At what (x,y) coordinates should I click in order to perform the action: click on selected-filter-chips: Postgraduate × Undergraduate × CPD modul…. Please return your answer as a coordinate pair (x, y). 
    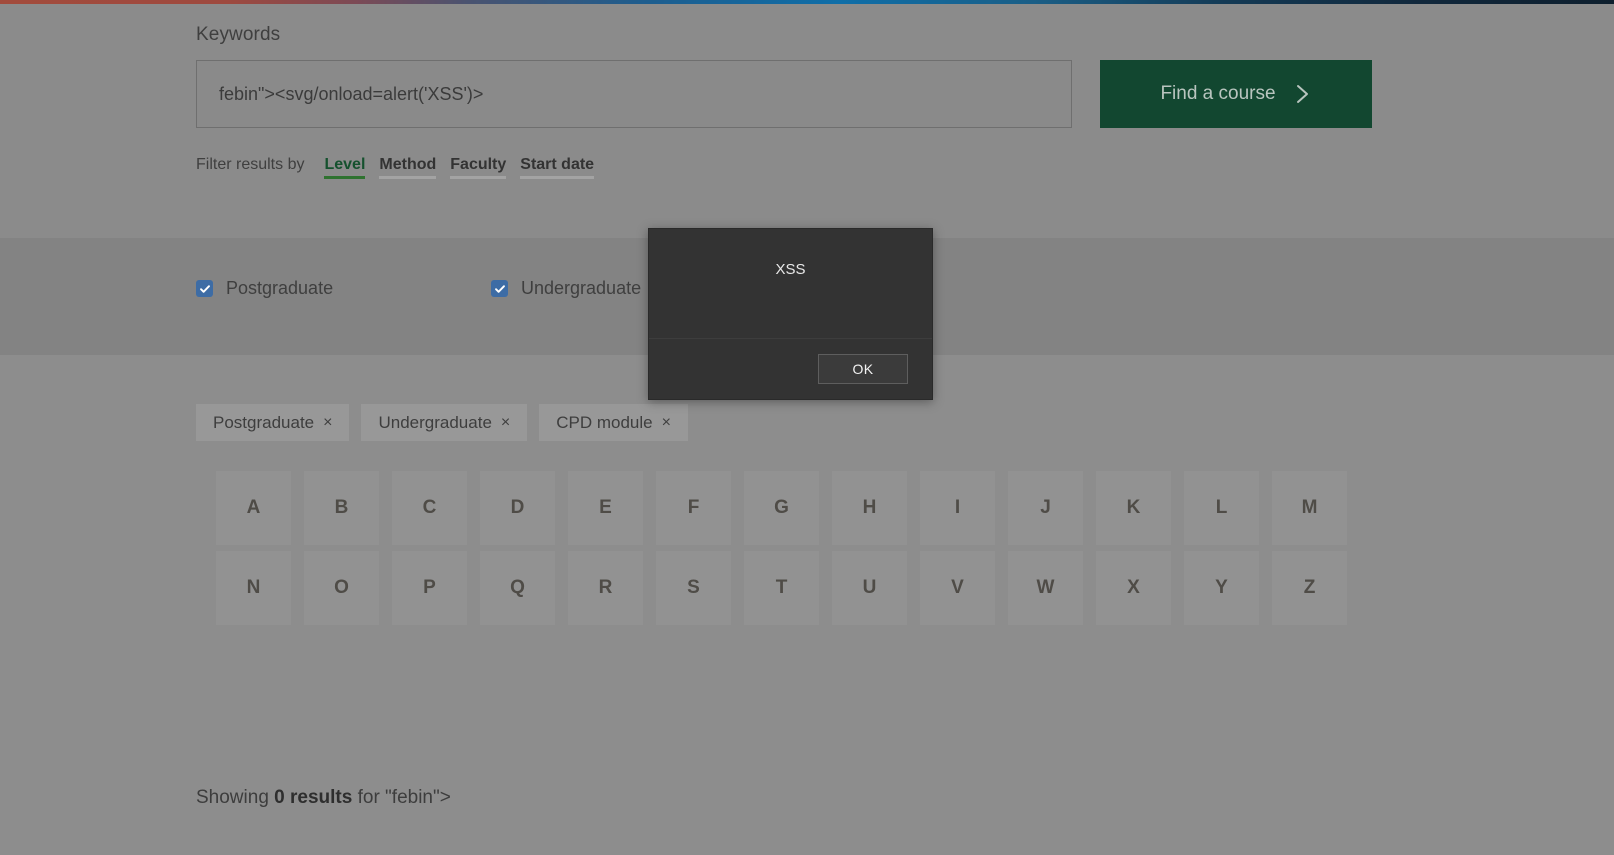
    Looking at the image, I should click on (442, 422).